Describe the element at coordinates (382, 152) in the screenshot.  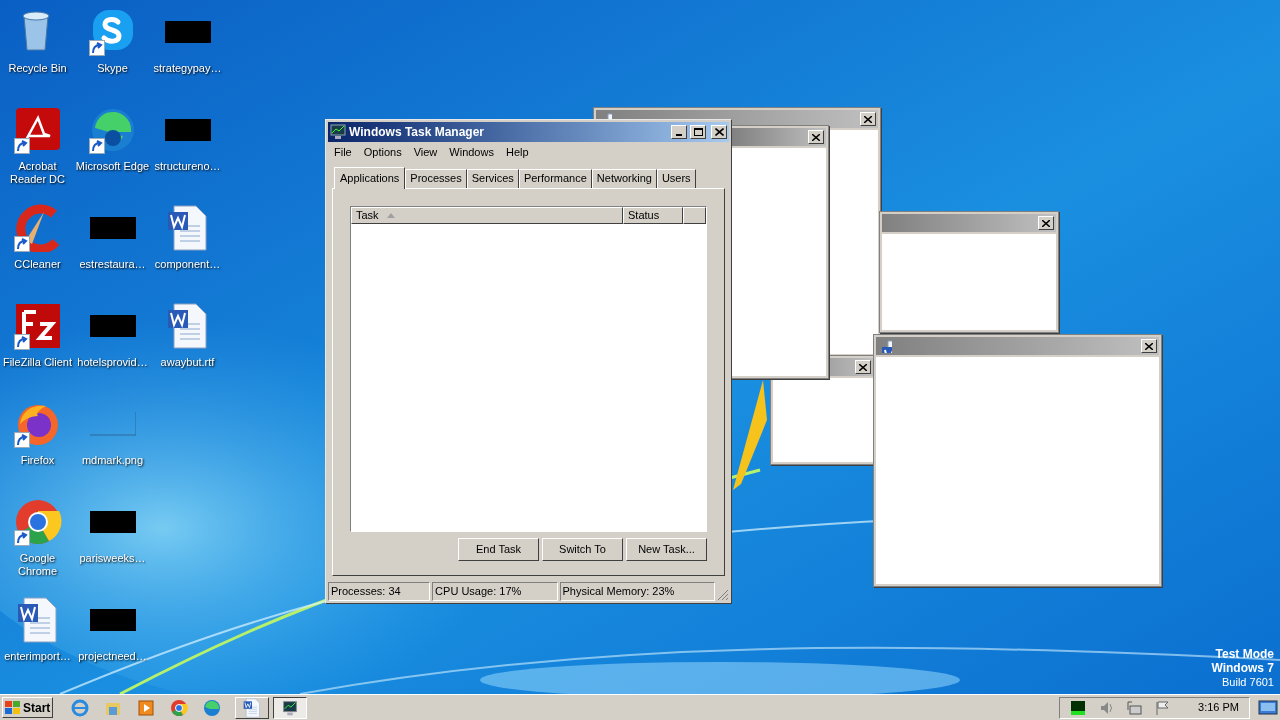
I see `menu-item: Options` at that location.